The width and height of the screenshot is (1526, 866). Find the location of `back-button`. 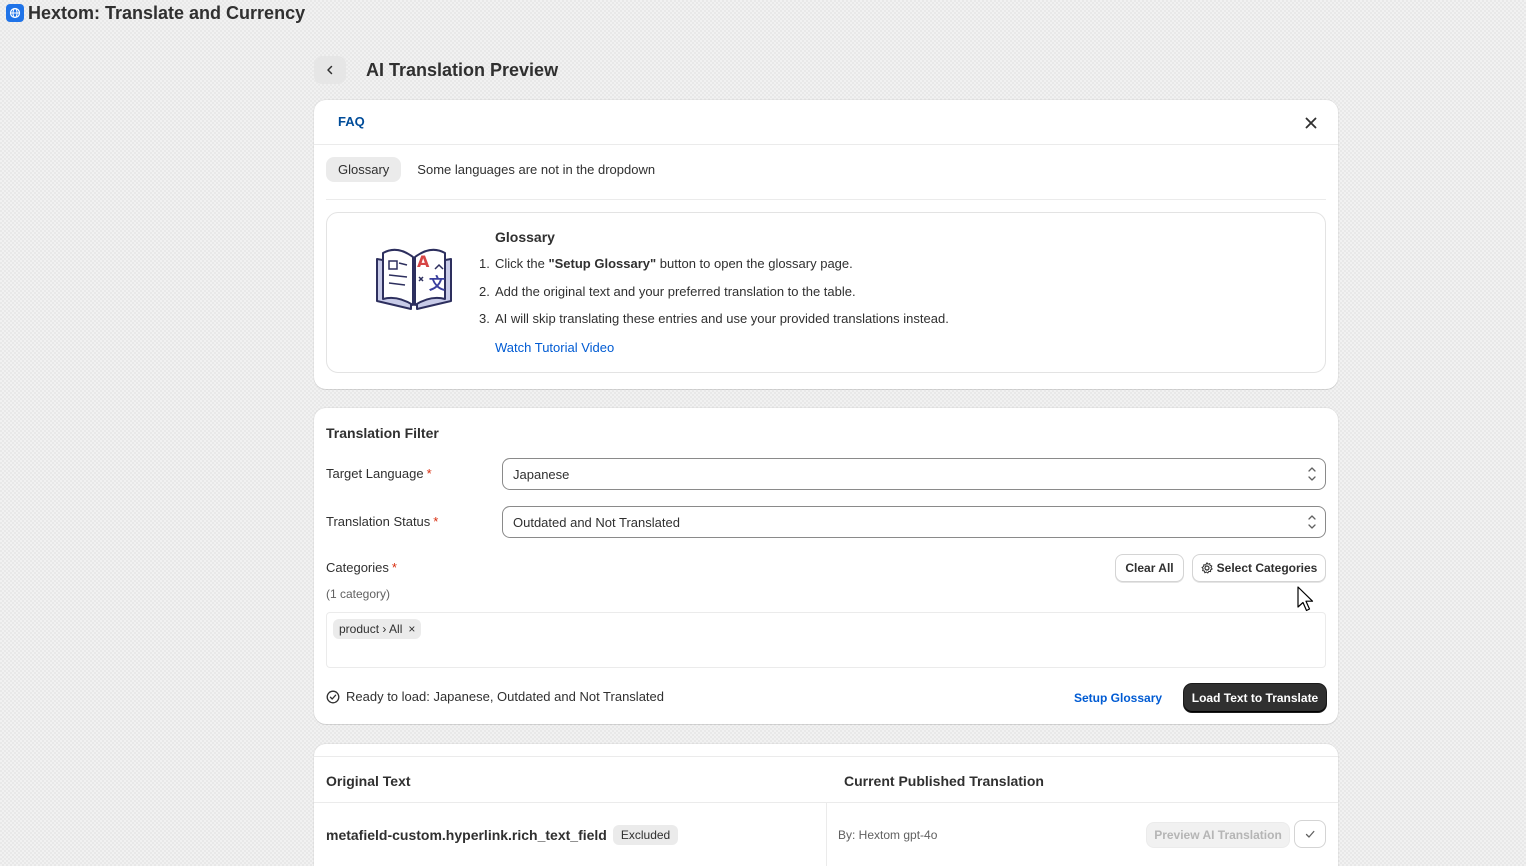

back-button is located at coordinates (330, 70).